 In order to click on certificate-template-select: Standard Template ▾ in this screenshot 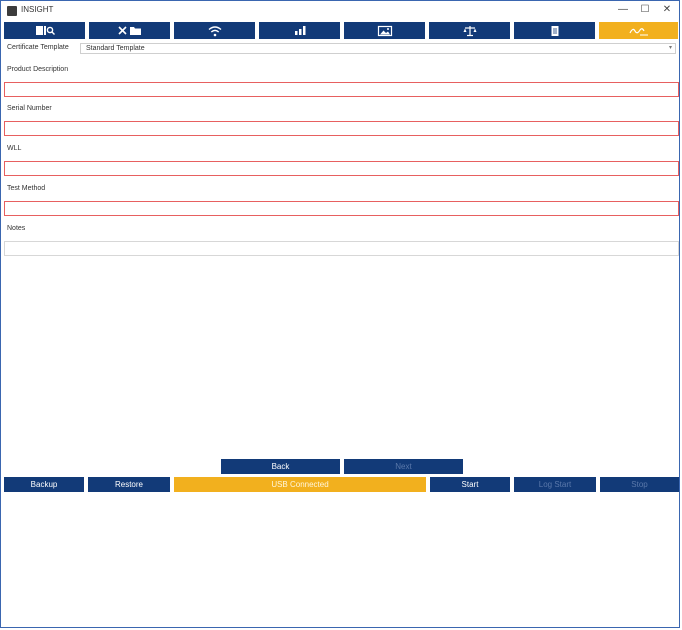, I will do `click(378, 48)`.